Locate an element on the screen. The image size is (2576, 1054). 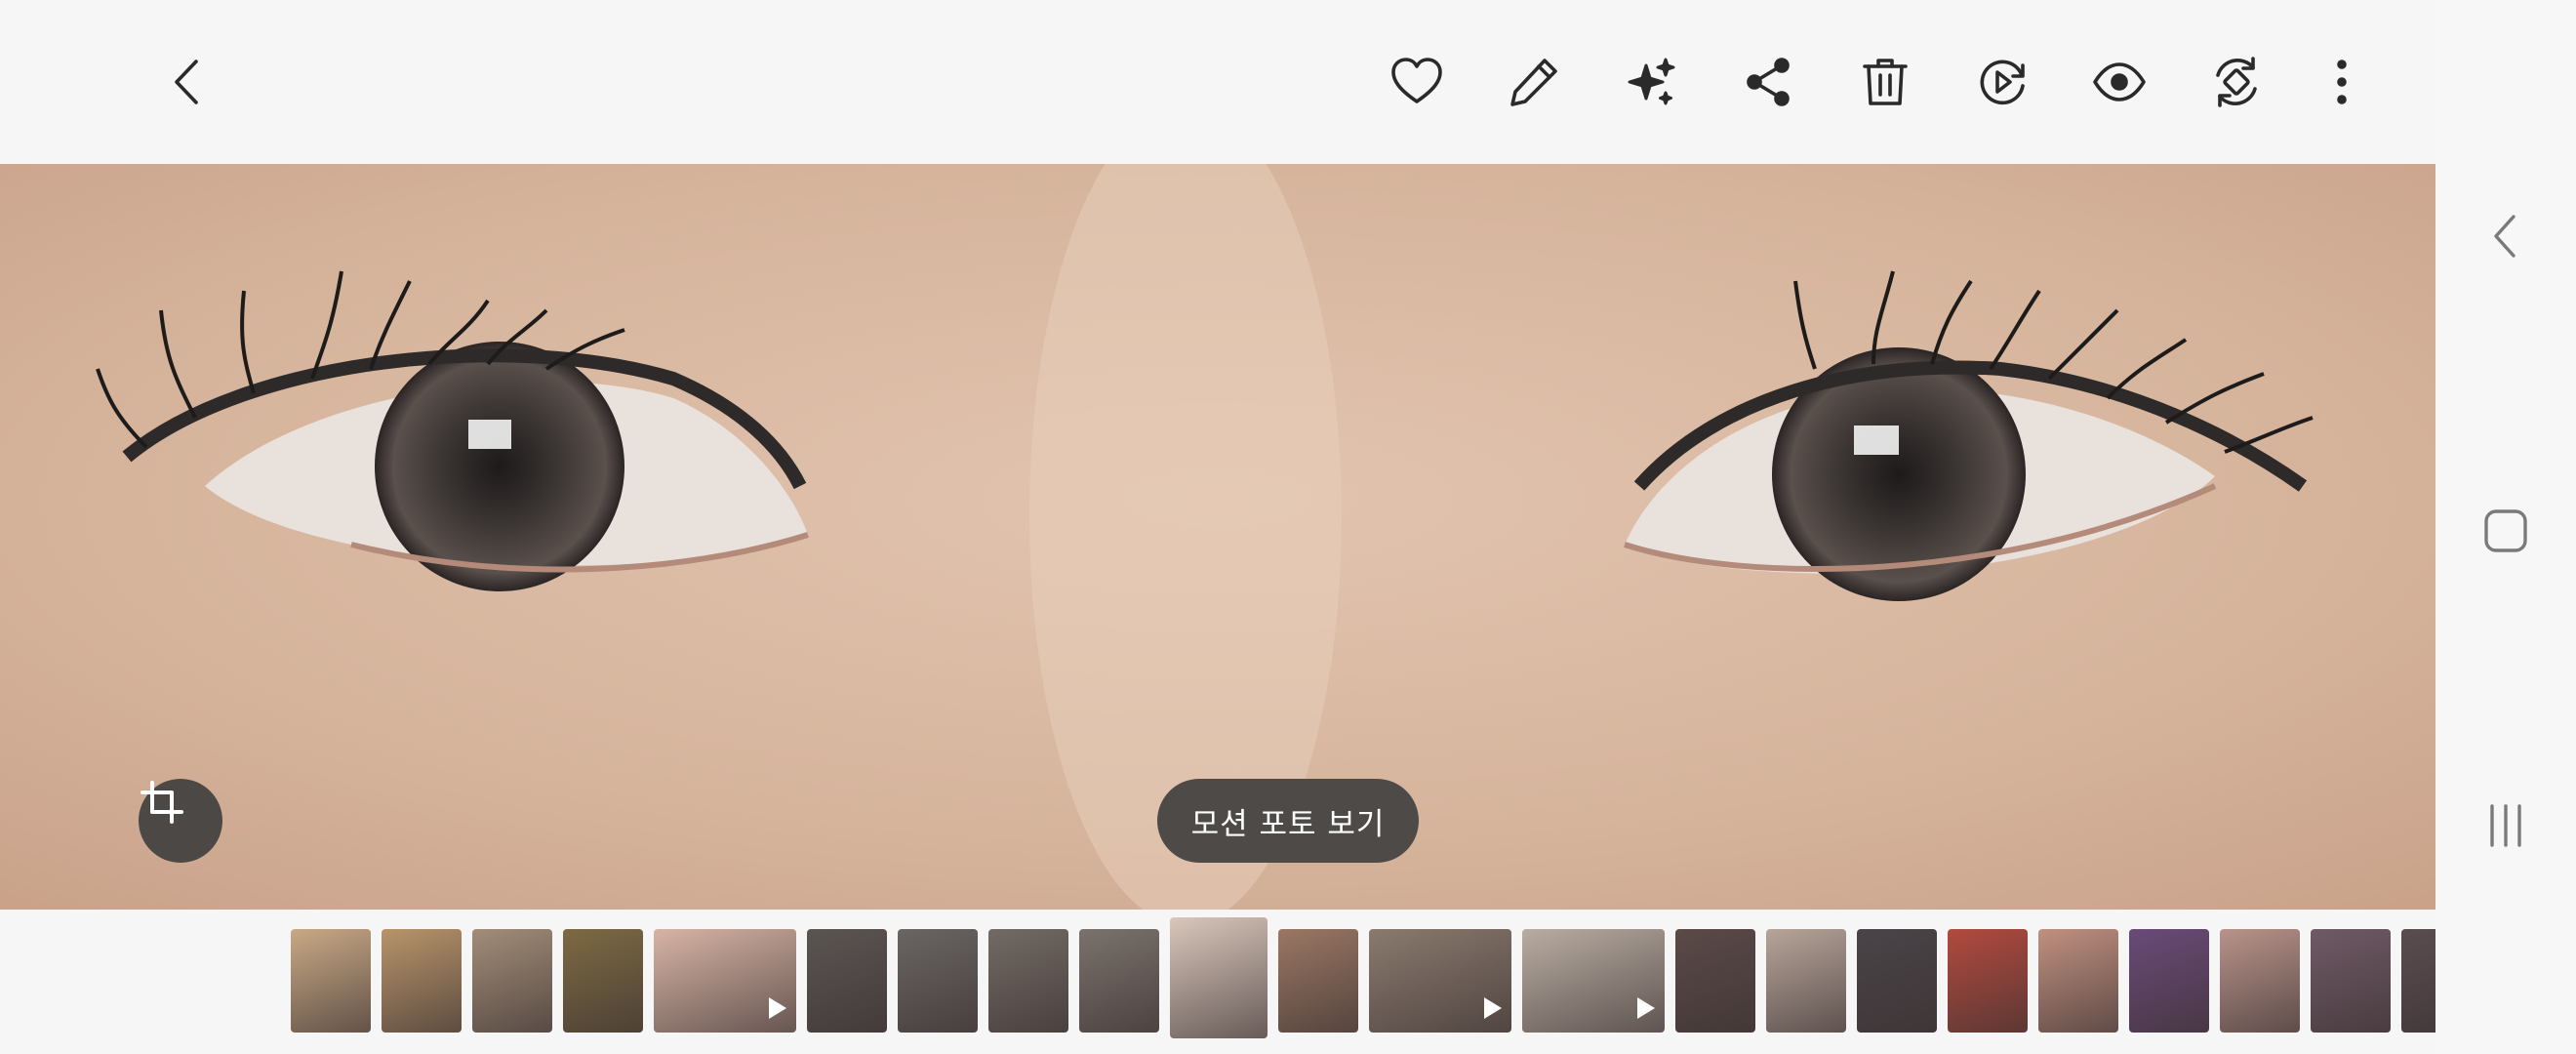
crop-icon is located at coordinates (162, 802).